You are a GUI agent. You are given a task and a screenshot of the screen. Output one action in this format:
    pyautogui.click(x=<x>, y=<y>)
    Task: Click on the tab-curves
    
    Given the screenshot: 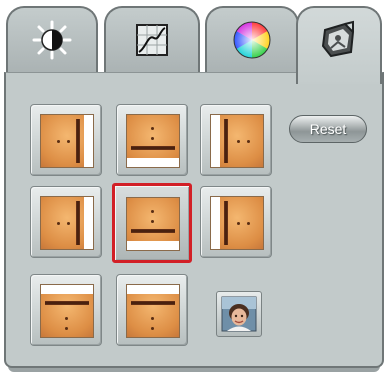 What is the action you would take?
    pyautogui.click(x=152, y=41)
    